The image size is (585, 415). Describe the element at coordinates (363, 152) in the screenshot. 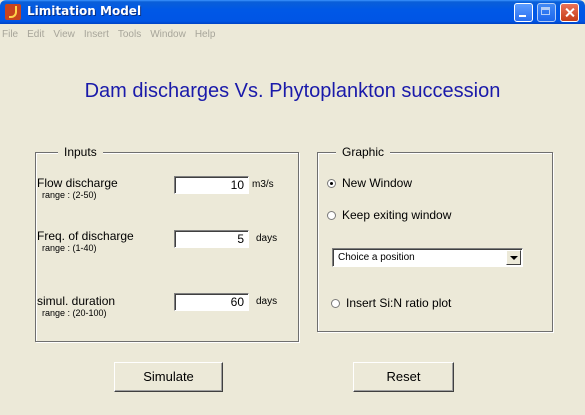

I see `graphic-group-title: Graphic` at that location.